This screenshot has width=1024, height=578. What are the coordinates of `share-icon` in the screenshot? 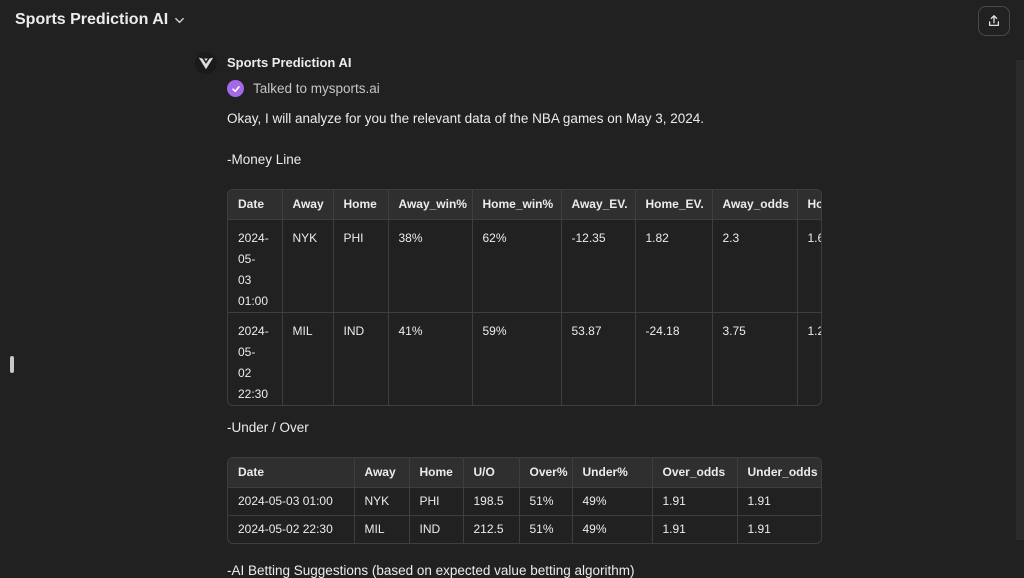 It's located at (994, 21).